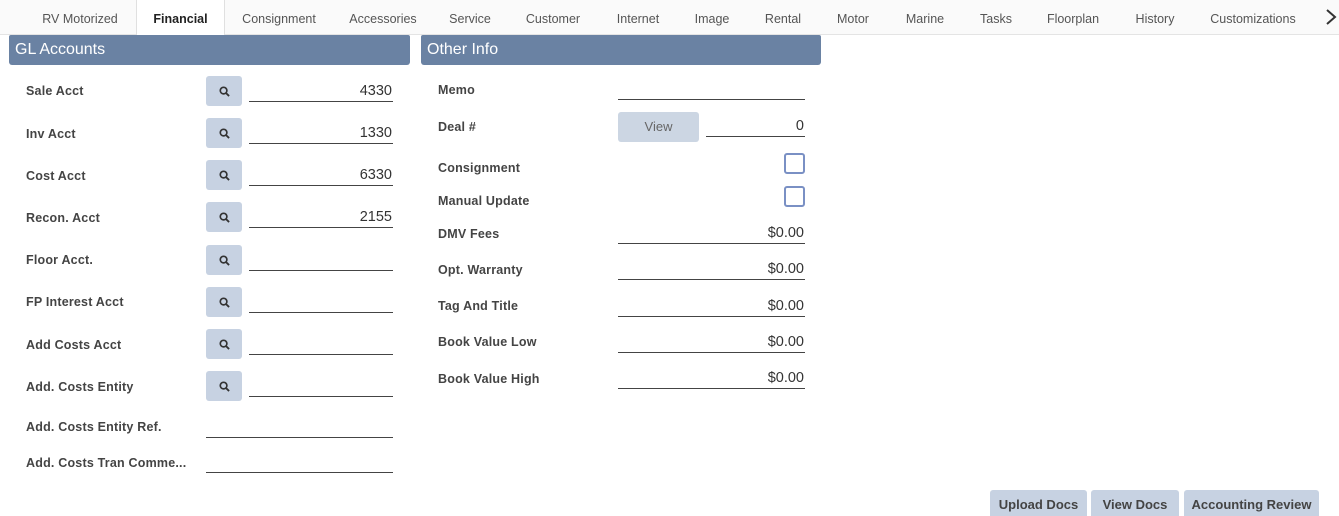 The image size is (1339, 516). I want to click on tab-financial: Financial, so click(180, 18).